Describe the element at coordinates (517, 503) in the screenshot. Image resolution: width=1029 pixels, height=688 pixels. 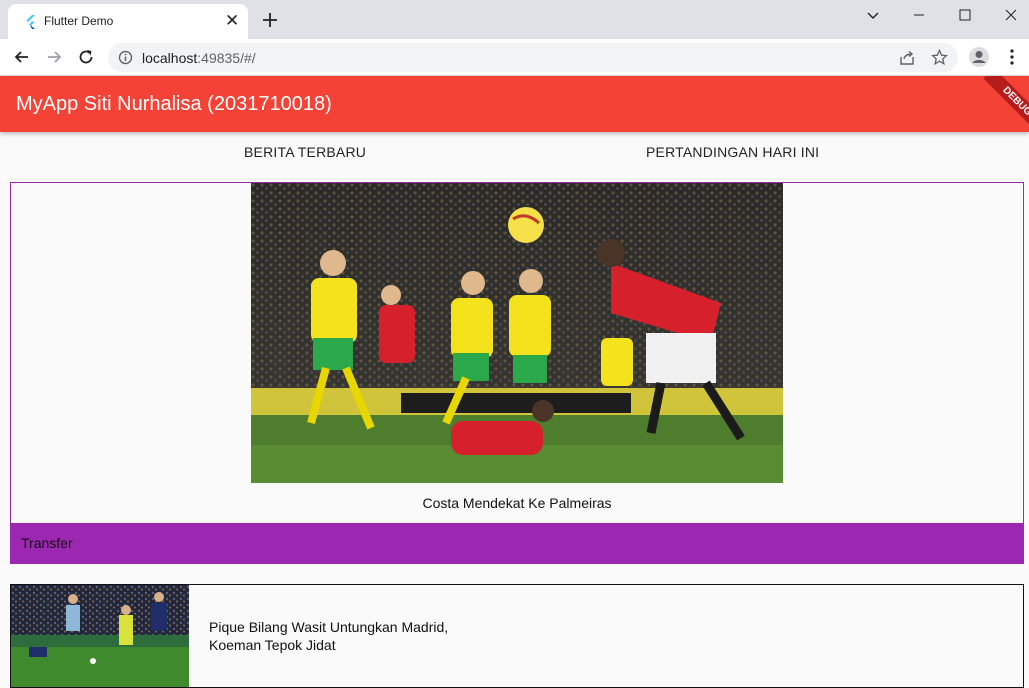
I see `featured-news-caption: Costa Mendekat Ke Palmeiras` at that location.